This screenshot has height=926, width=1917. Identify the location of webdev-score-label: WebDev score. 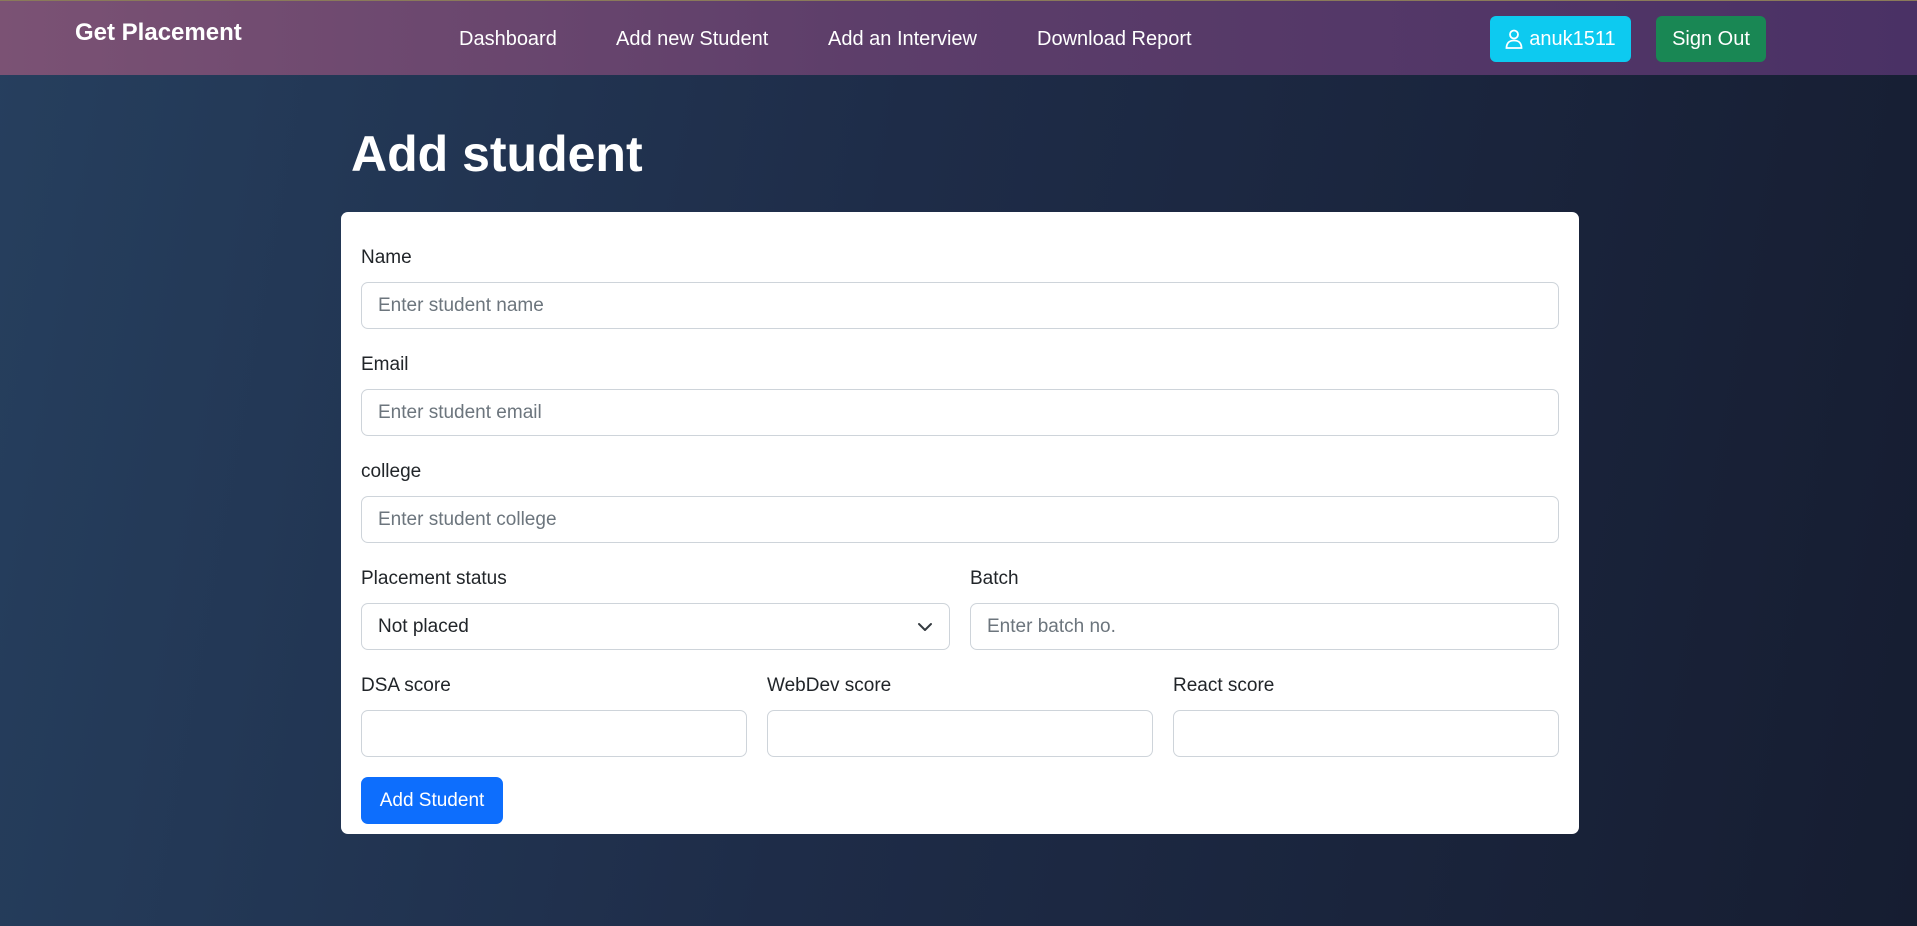
(829, 685).